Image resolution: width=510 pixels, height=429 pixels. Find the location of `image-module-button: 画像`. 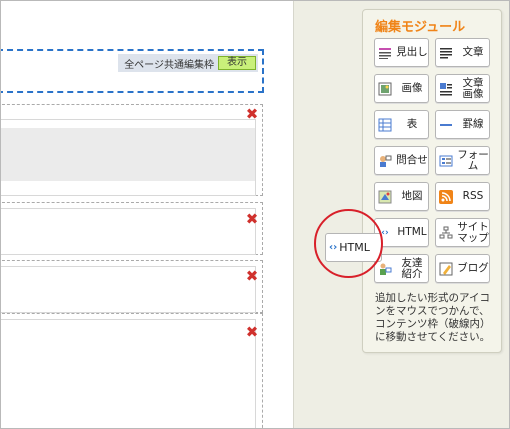

image-module-button: 画像 is located at coordinates (401, 88).